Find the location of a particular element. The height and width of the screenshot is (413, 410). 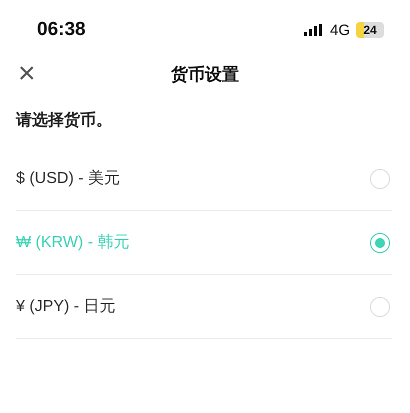

prompt-text: 请选择货币。 is located at coordinates (63, 120).